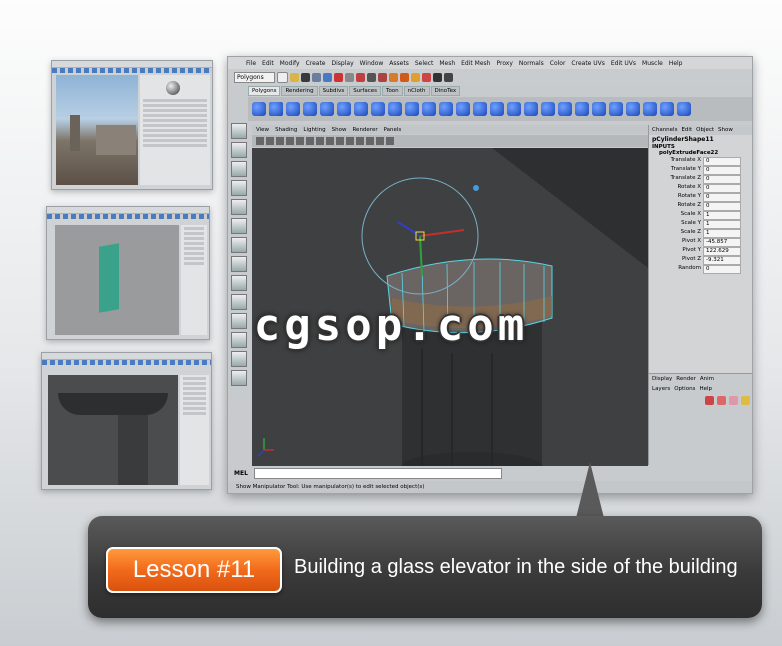  Describe the element at coordinates (700, 206) in the screenshot. I see `attribute-row: Rotate Z0` at that location.